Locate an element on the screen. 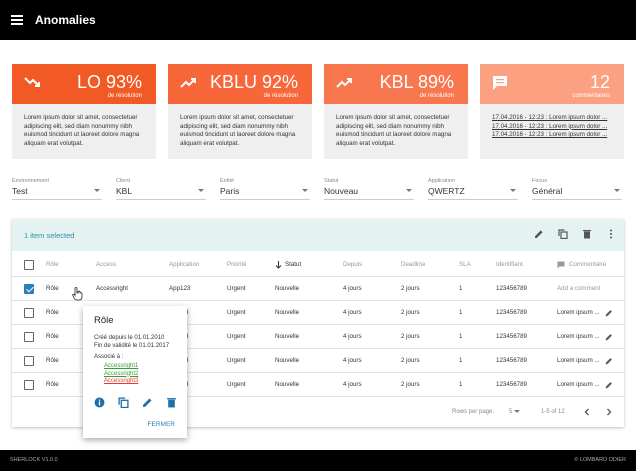 The width and height of the screenshot is (636, 471). associated-link: Accessright2 is located at coordinates (121, 374).